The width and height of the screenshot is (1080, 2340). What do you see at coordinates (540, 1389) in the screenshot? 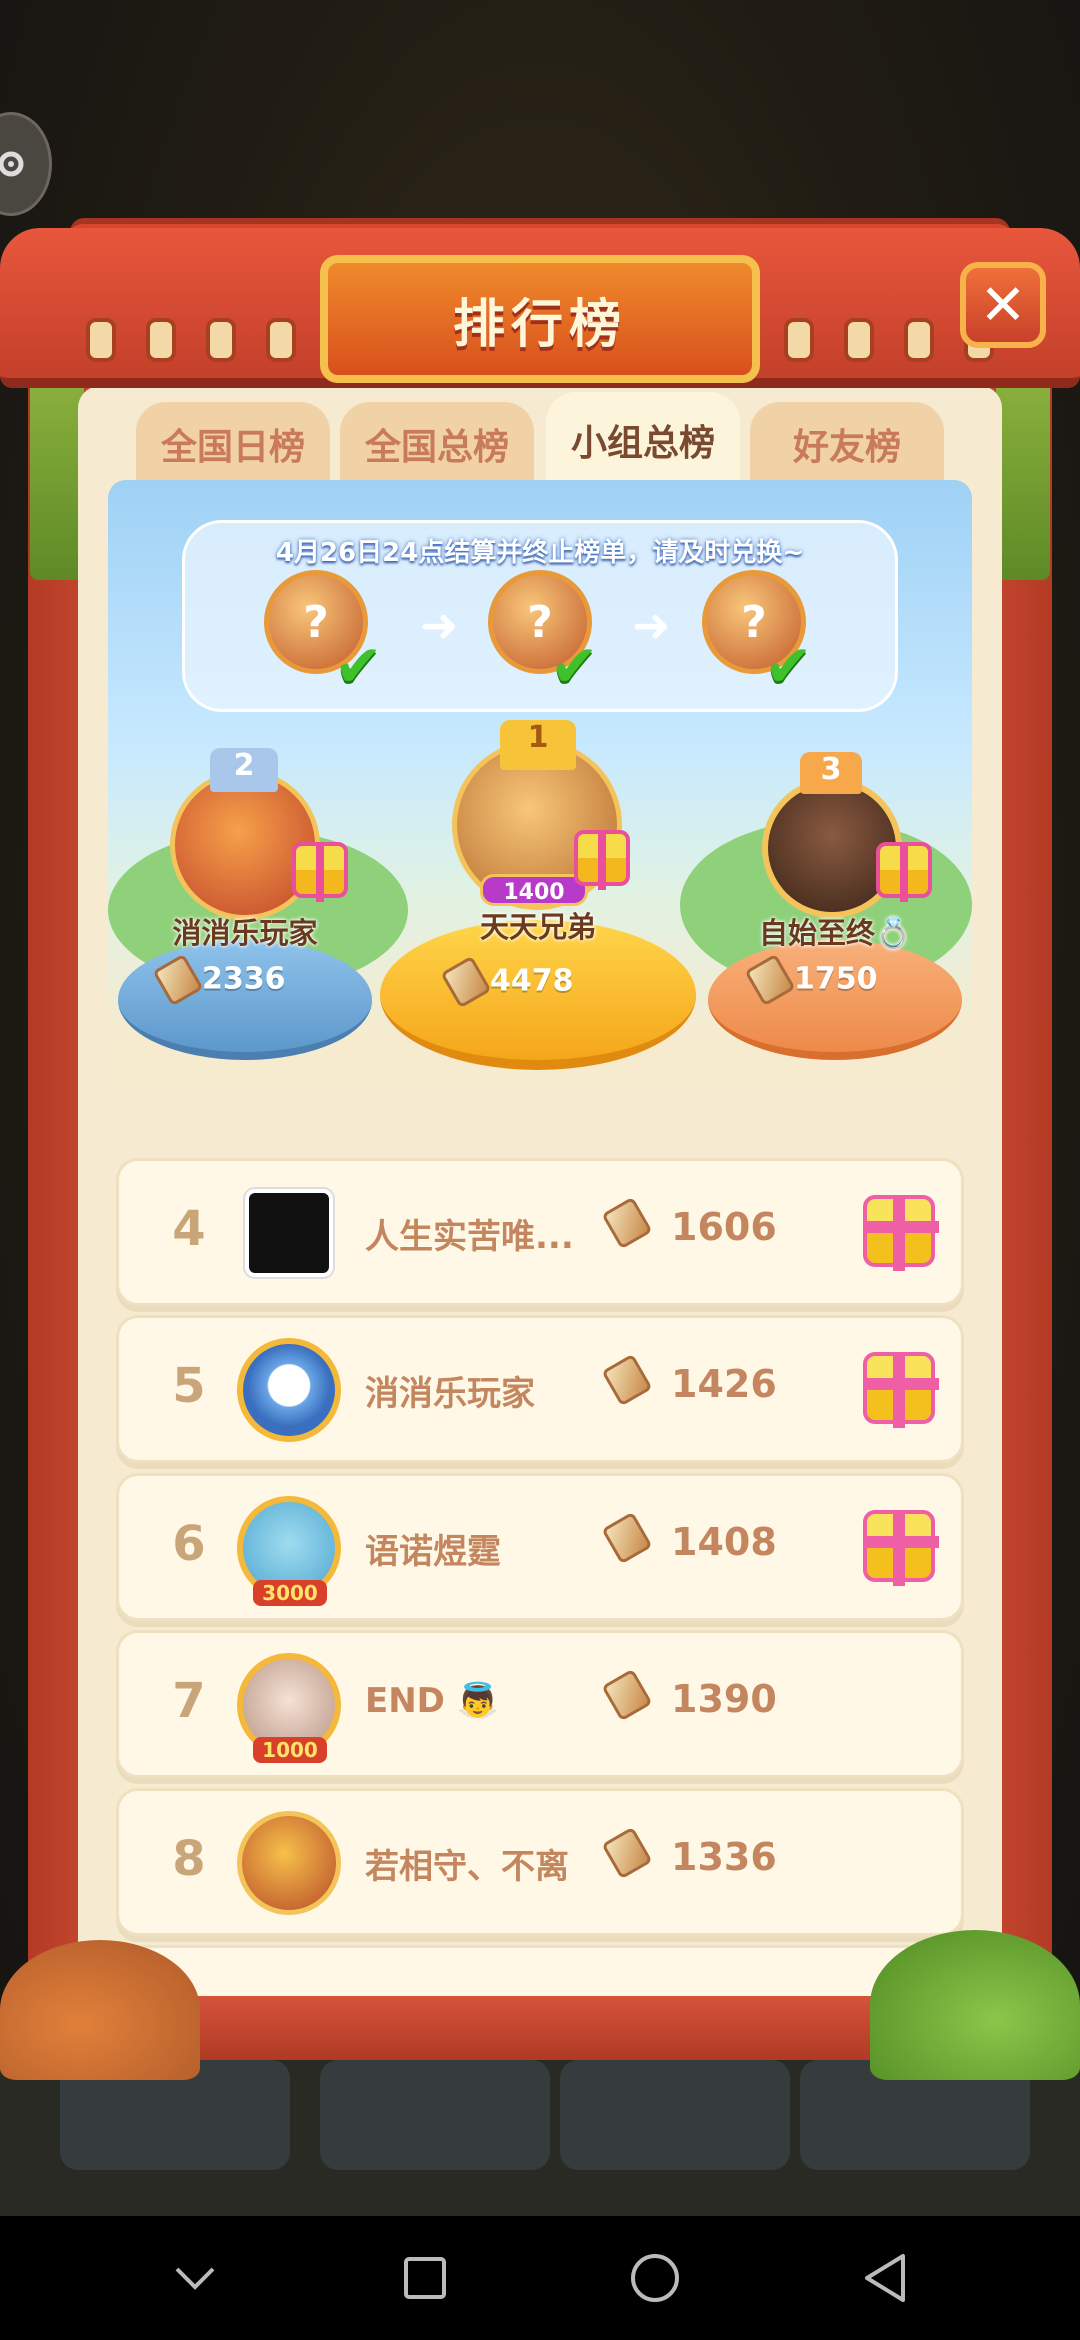
I see `list-item: 5 消消乐玩家 1426` at bounding box center [540, 1389].